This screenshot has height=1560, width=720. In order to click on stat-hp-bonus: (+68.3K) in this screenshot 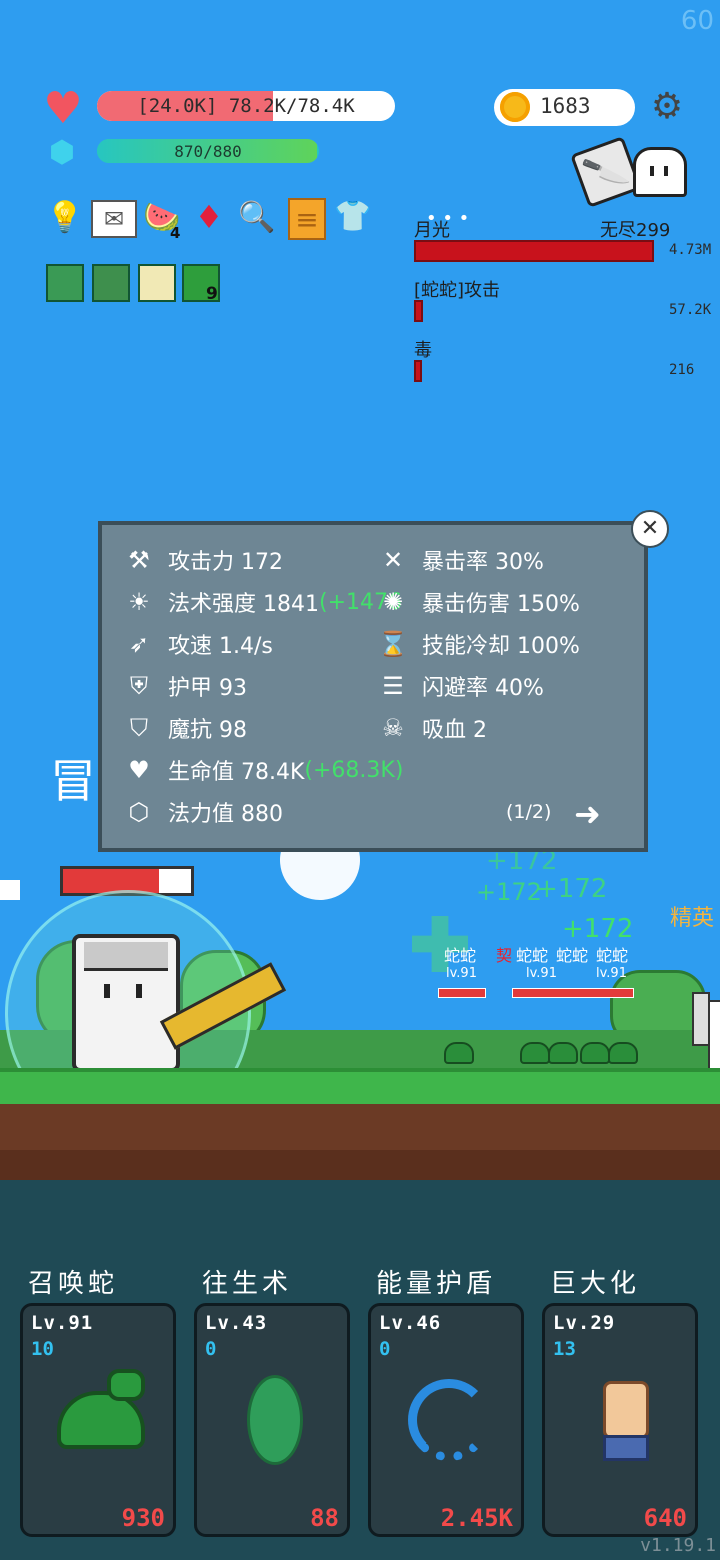, I will do `click(354, 770)`.